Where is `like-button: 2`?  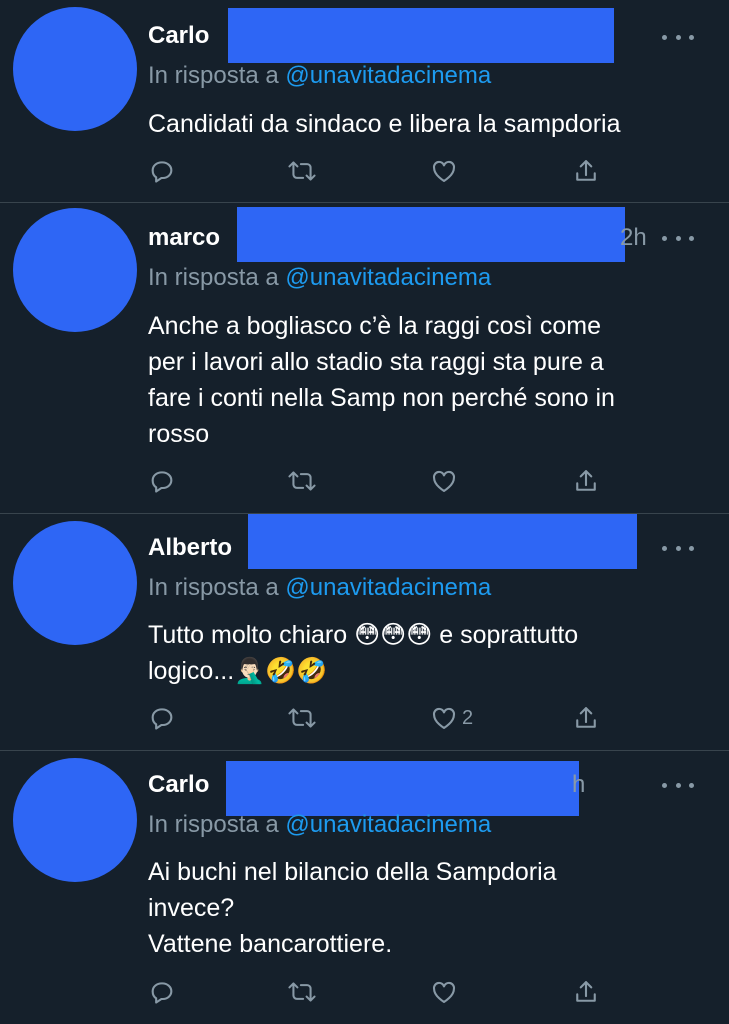 like-button: 2 is located at coordinates (451, 718).